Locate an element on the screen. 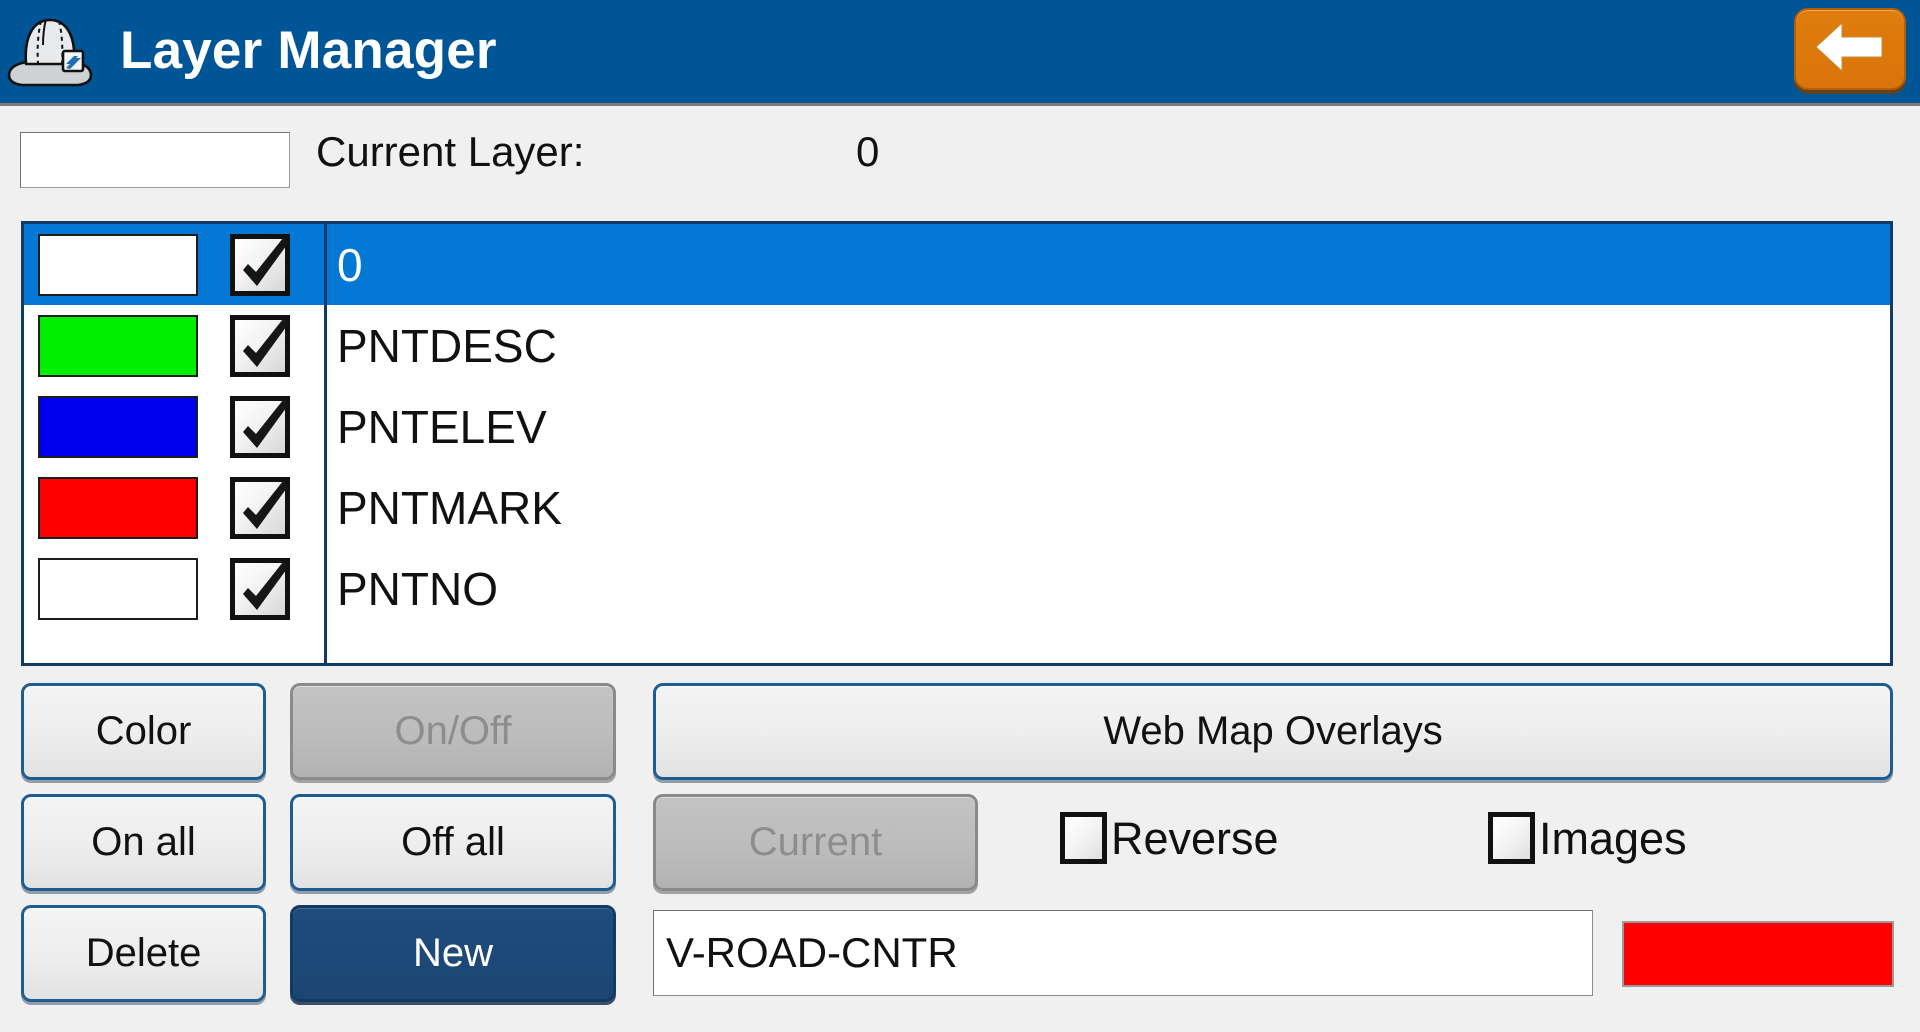  reverse-label: Reverse is located at coordinates (1195, 838).